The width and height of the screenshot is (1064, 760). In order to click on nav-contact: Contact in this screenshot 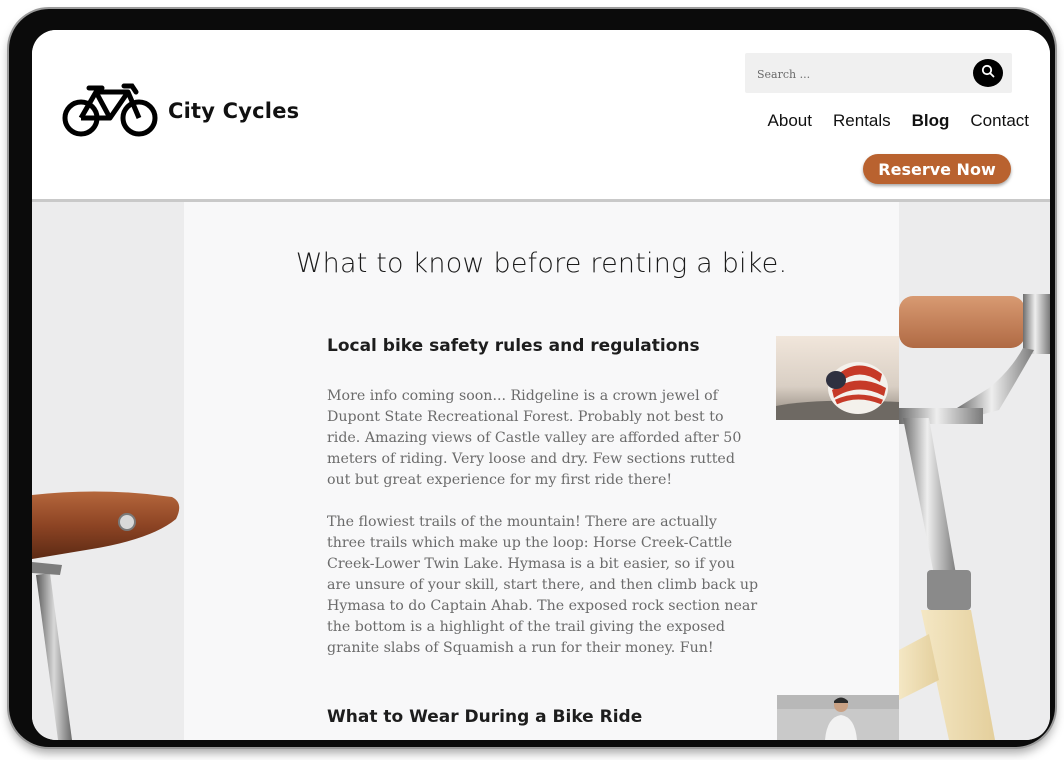, I will do `click(999, 121)`.